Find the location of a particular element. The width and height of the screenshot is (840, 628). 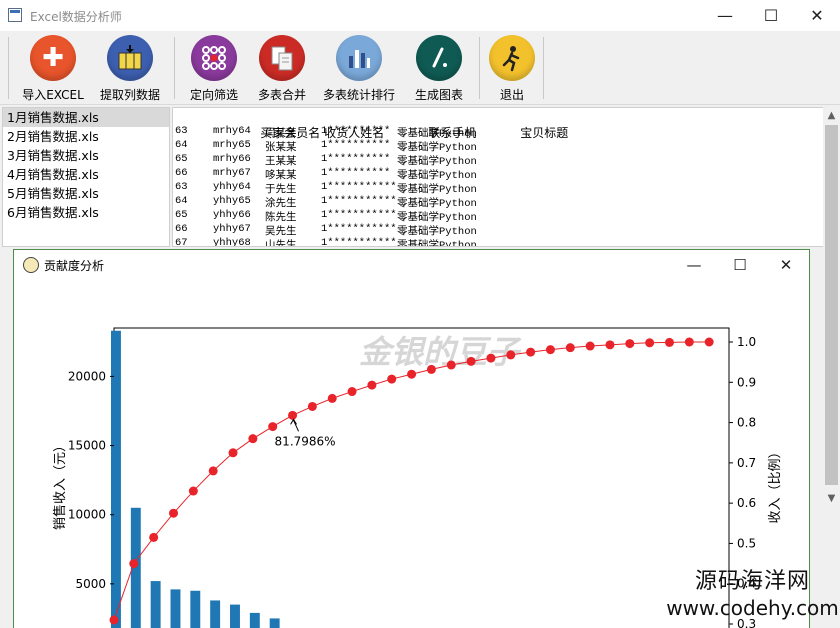

annotation-arrowhead is located at coordinates (293, 421).